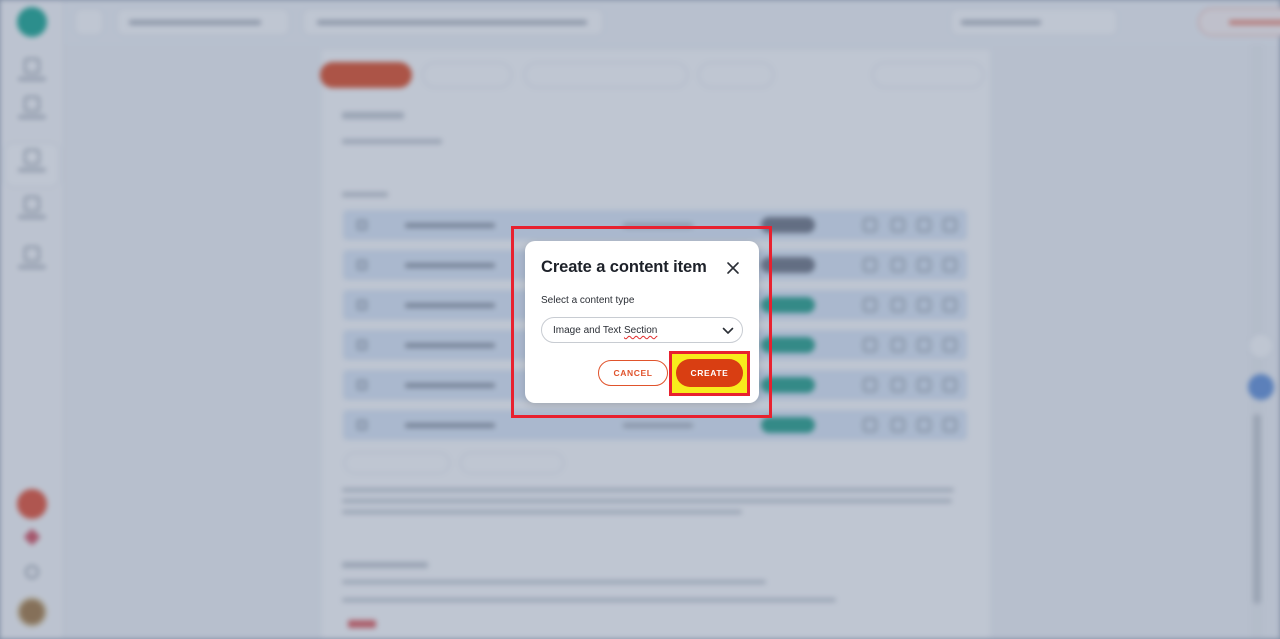 The width and height of the screenshot is (1280, 639). I want to click on close-icon, so click(733, 268).